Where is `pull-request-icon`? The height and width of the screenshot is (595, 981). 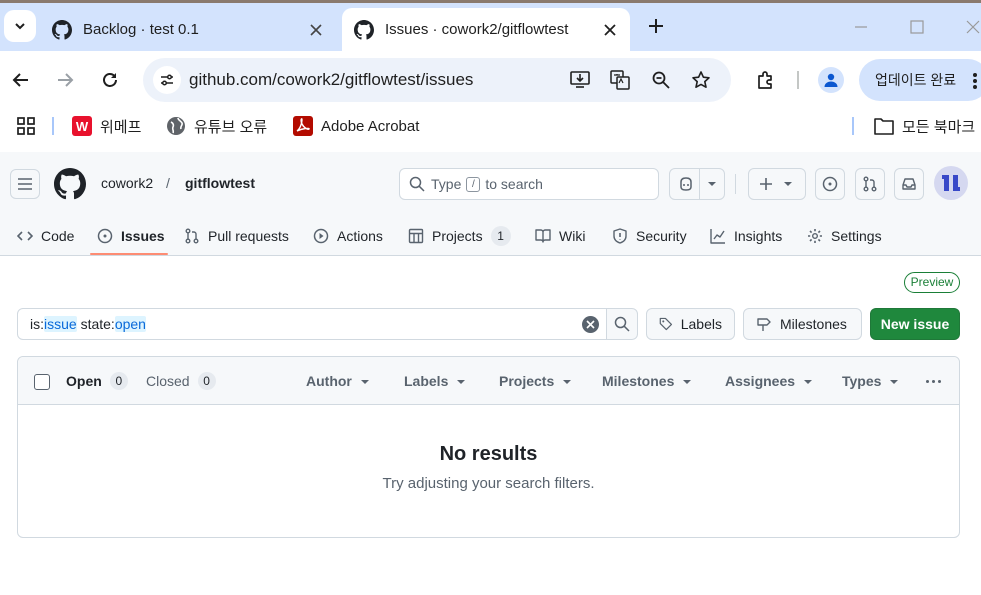 pull-request-icon is located at coordinates (192, 236).